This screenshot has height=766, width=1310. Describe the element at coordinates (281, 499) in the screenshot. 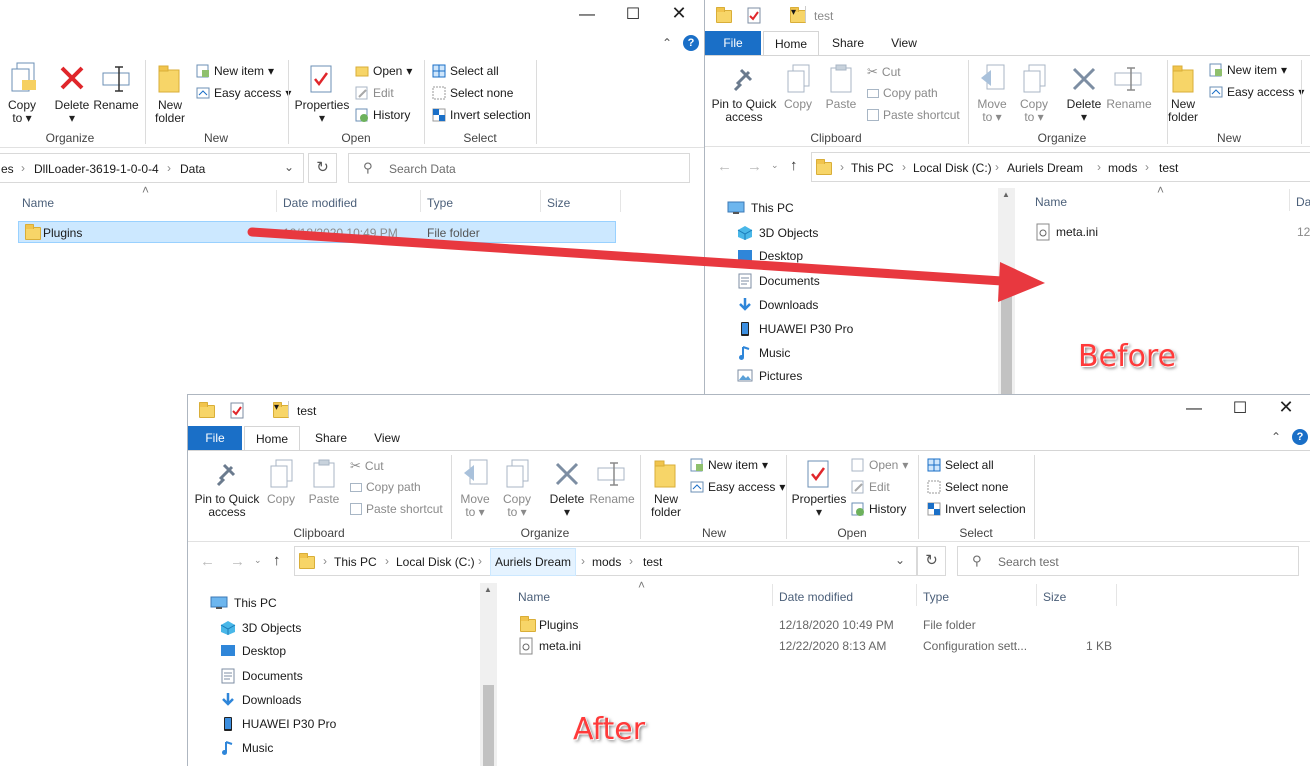

I see `copy-button: Copy` at that location.